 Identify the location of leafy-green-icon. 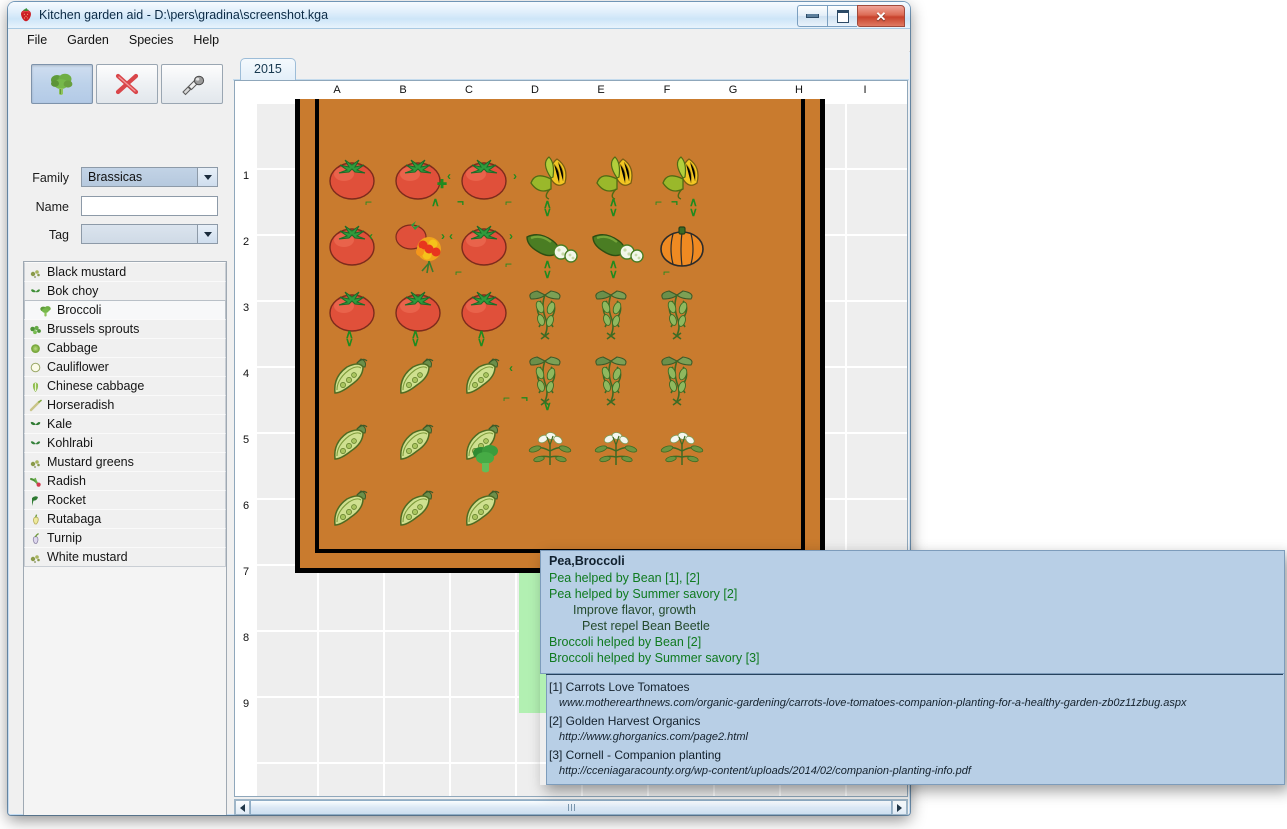
(35, 291).